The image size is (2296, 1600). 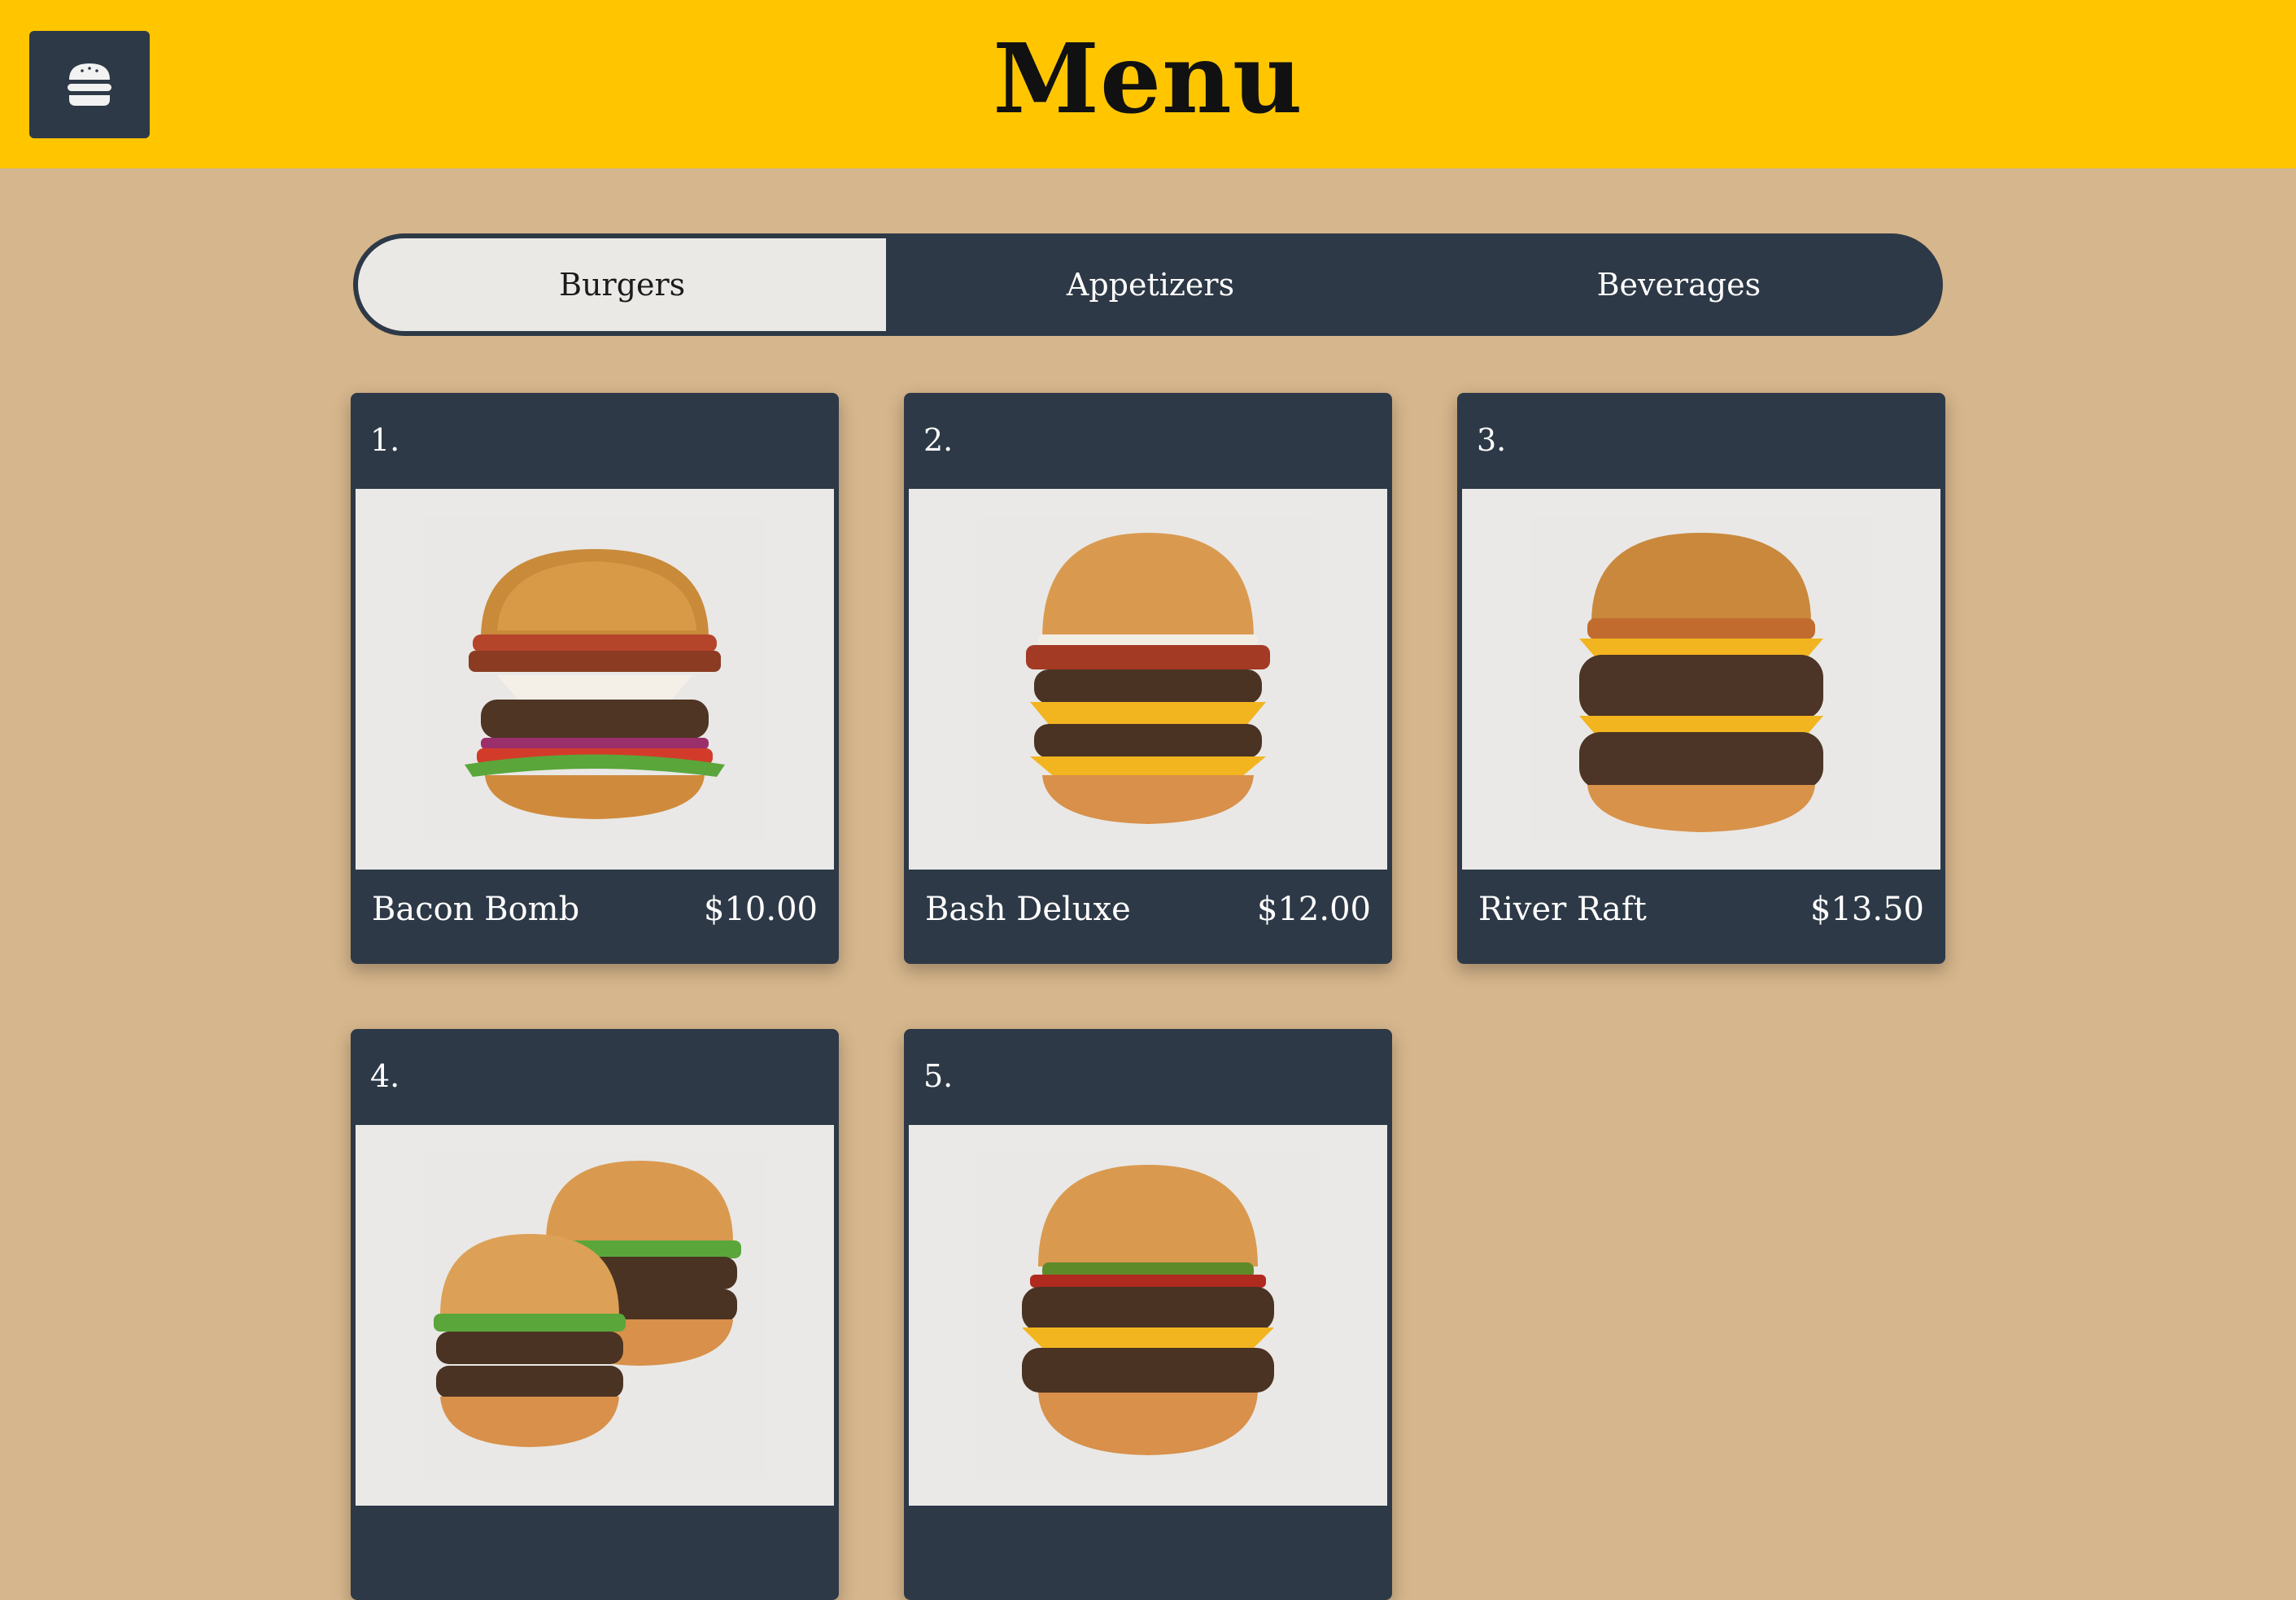 I want to click on menu-item-card: 5., so click(x=1148, y=1315).